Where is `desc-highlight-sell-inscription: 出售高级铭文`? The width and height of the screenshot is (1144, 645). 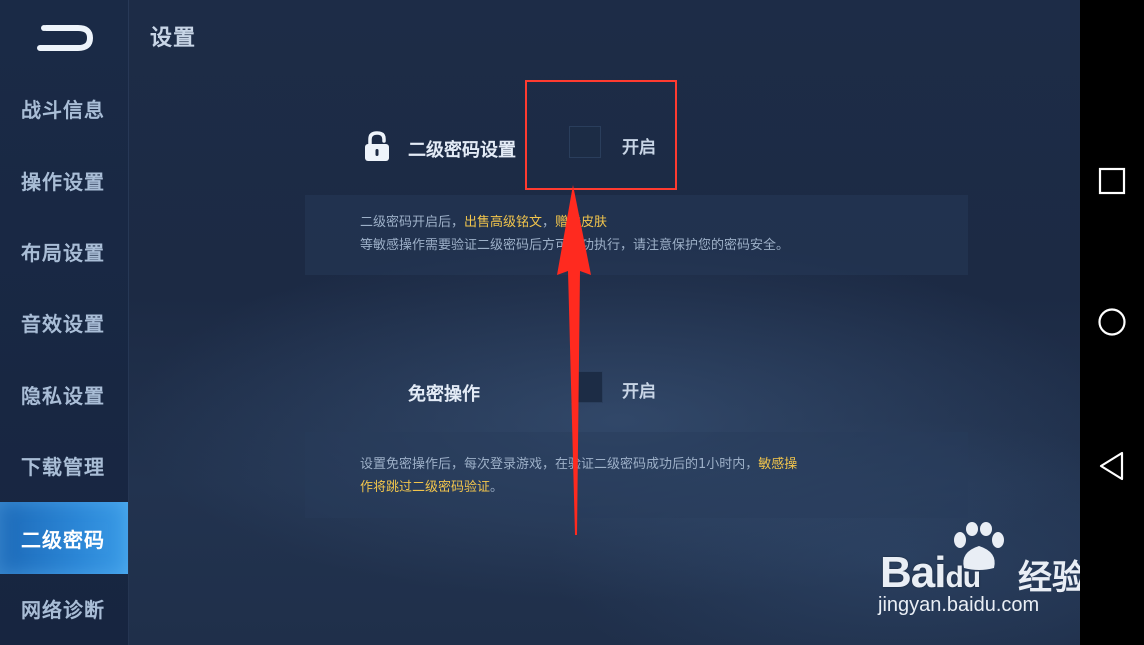
desc-highlight-sell-inscription: 出售高级铭文 is located at coordinates (503, 222).